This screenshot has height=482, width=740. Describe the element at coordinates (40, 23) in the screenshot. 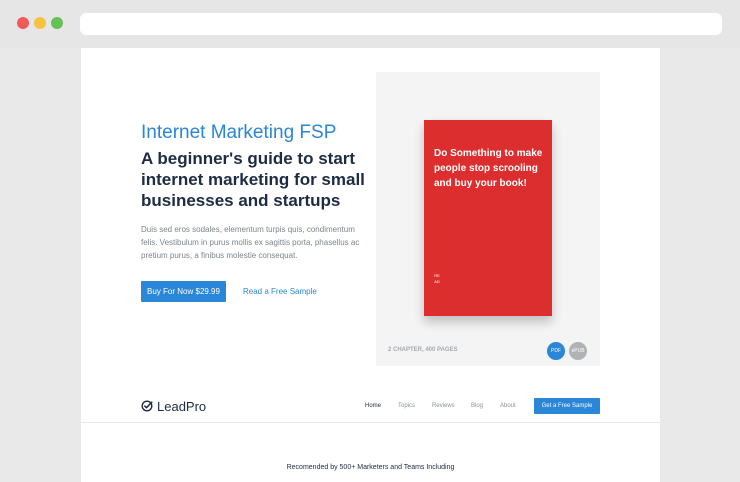

I see `minimize-window-button` at that location.